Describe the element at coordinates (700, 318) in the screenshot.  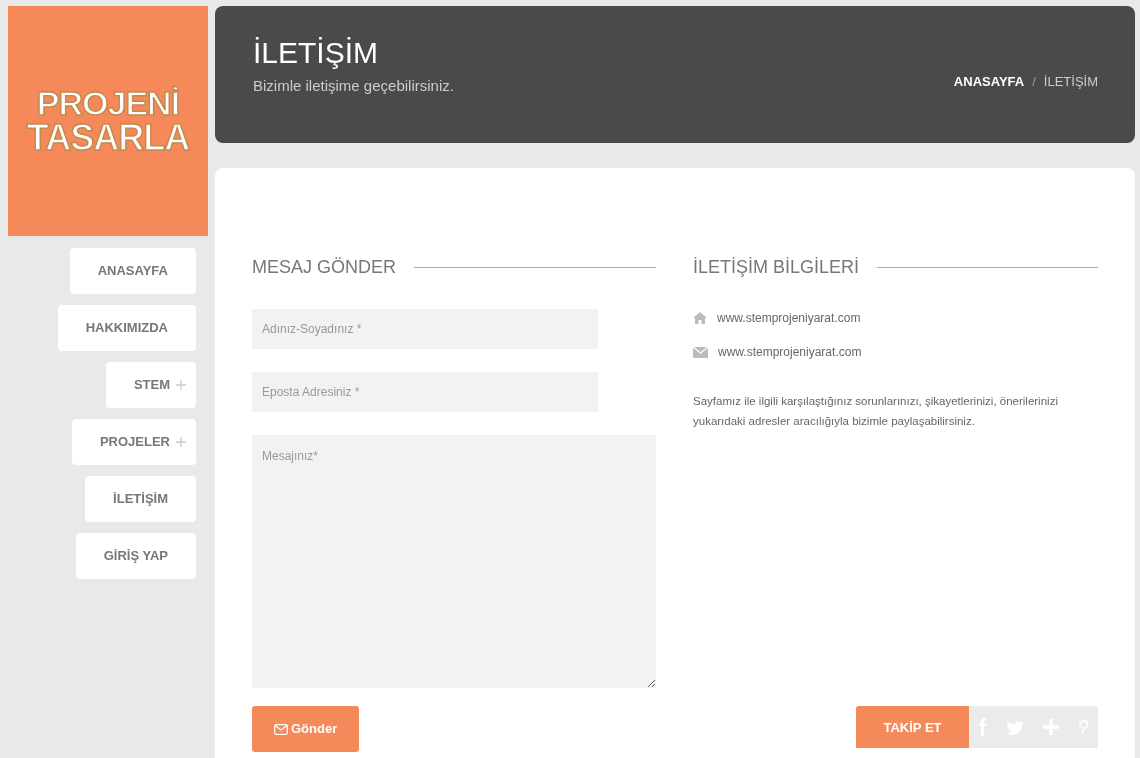
I see `home-icon` at that location.